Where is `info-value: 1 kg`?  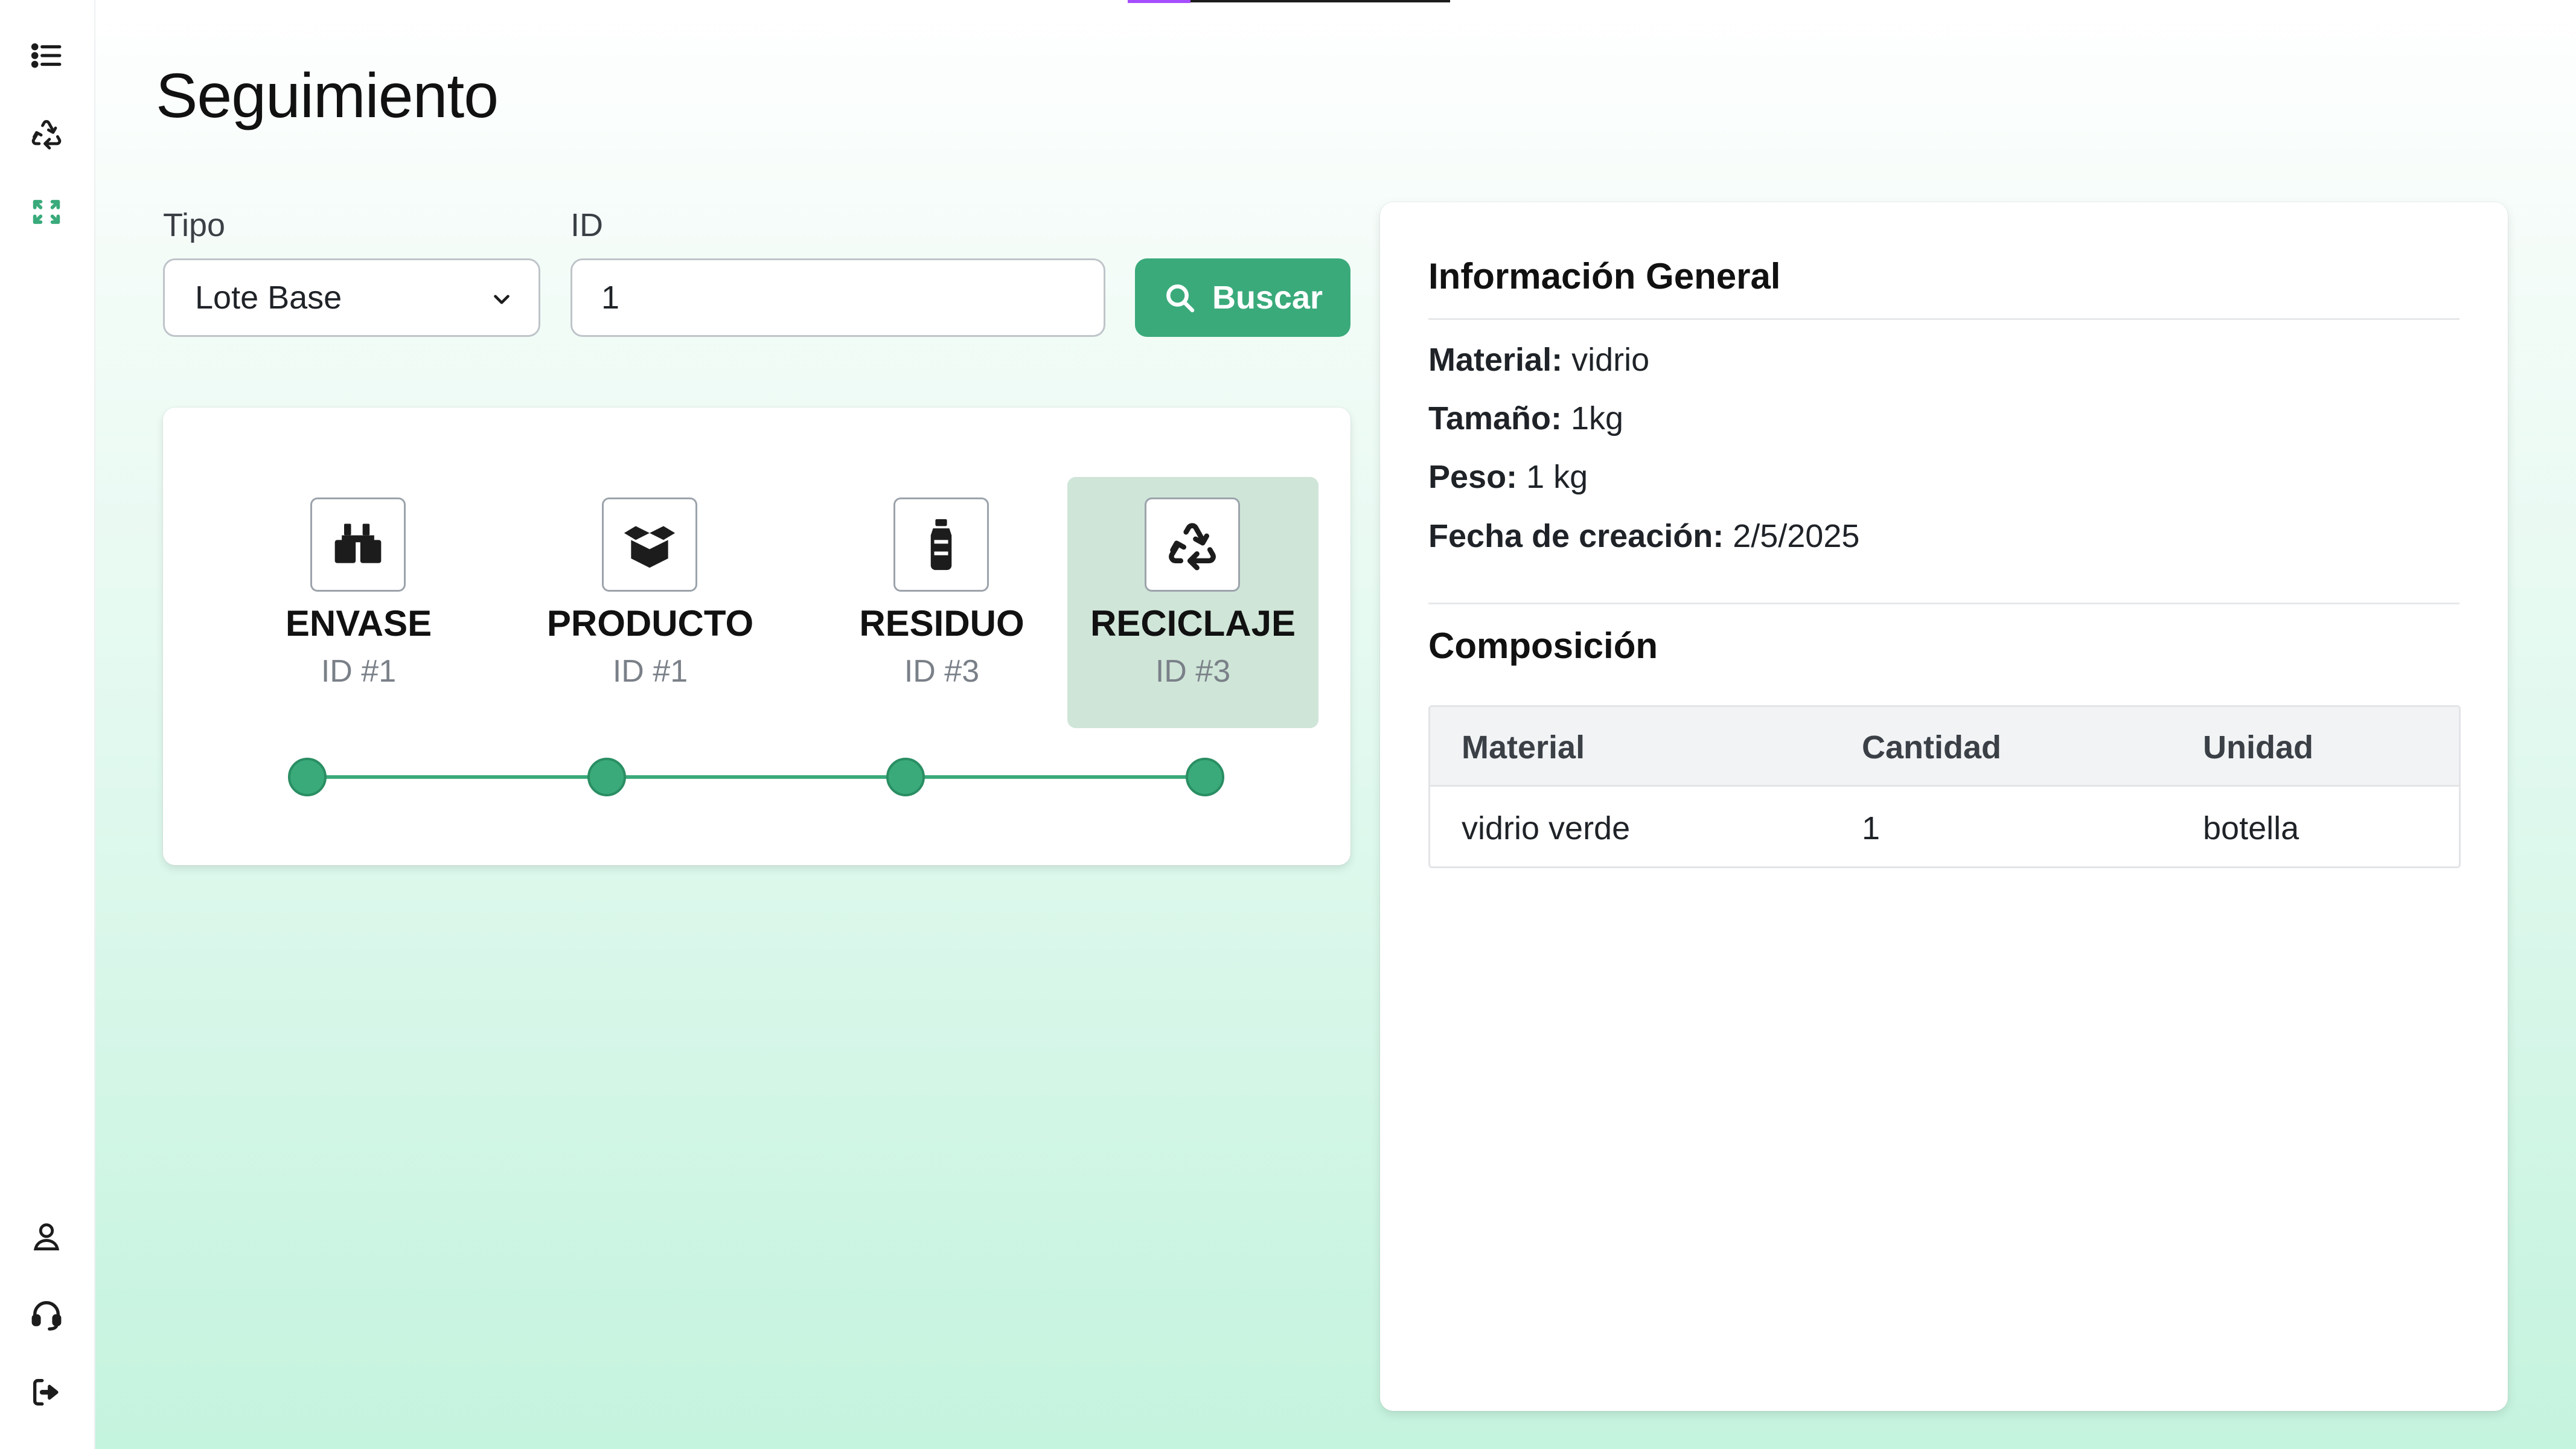 info-value: 1 kg is located at coordinates (1552, 477).